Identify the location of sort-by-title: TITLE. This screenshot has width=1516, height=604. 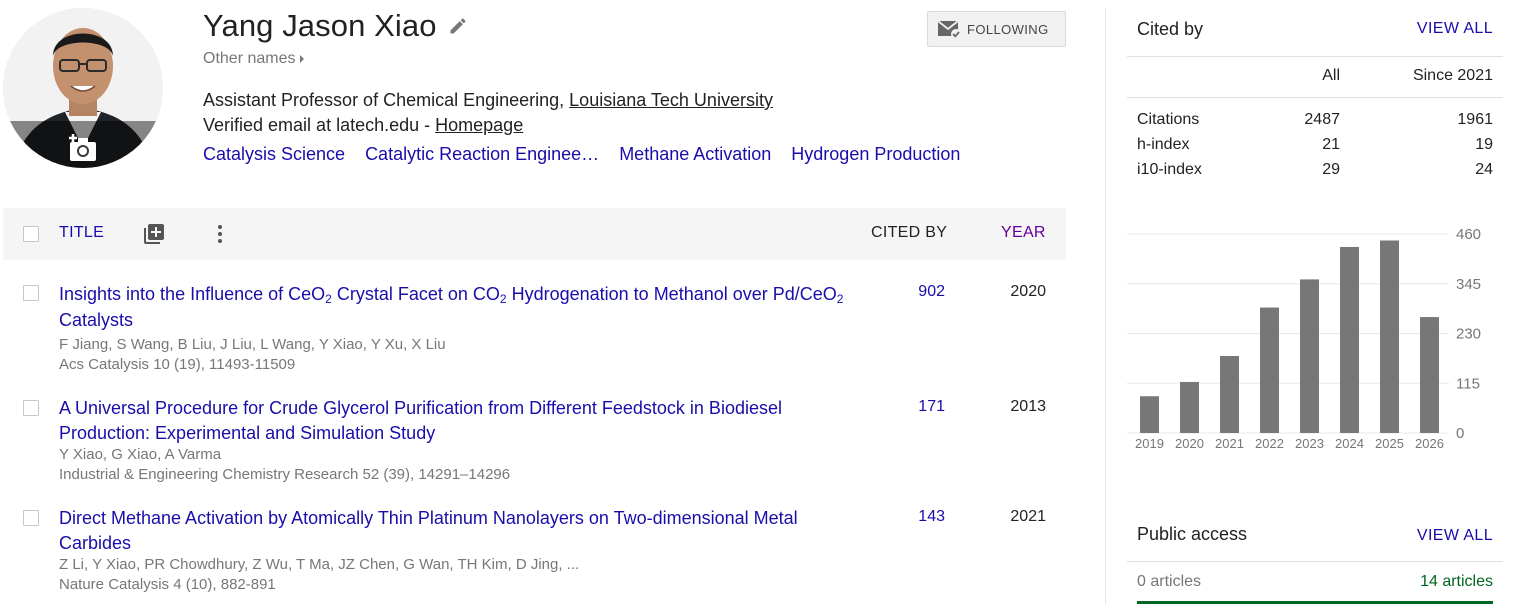
(81, 233).